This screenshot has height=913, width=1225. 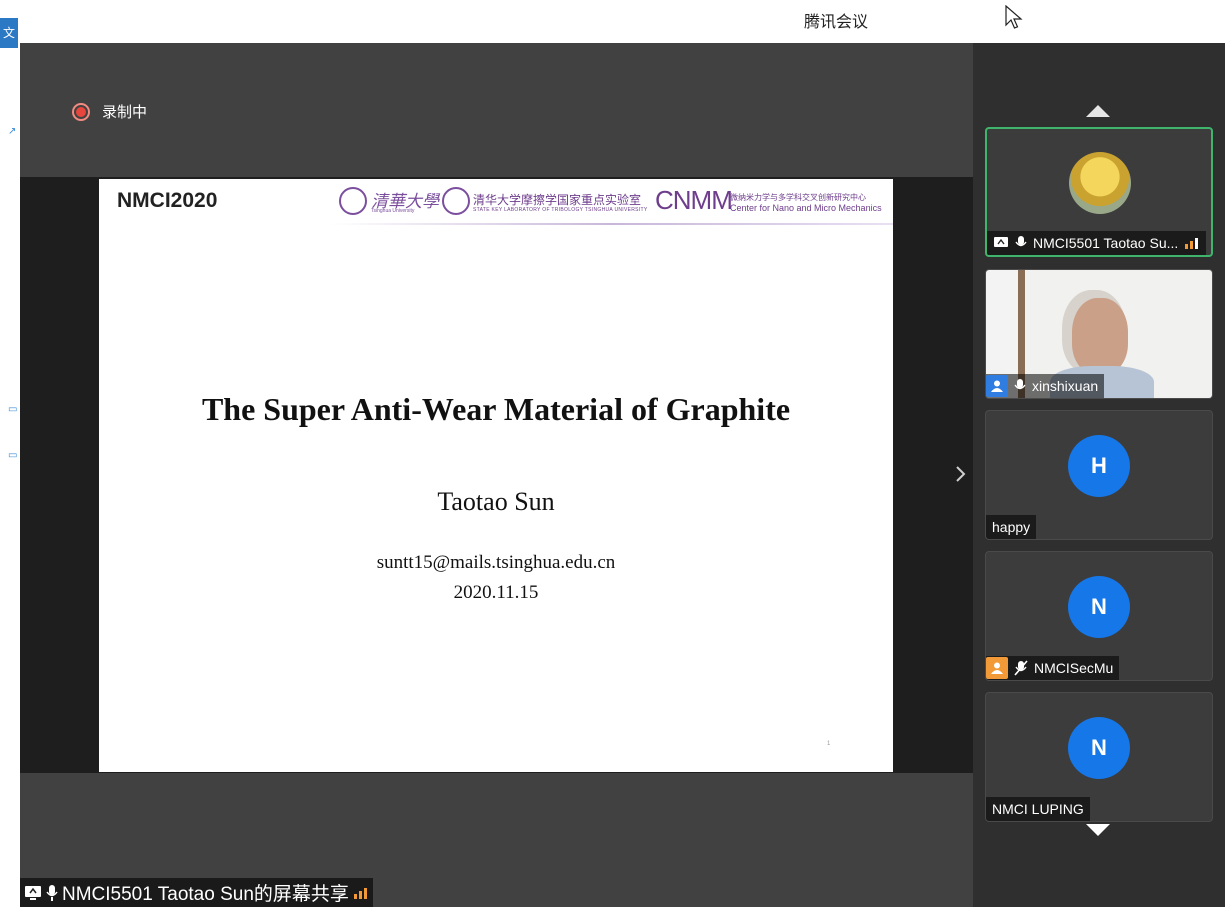 I want to click on participant-tile-xinshixuan: xinshixuan, so click(x=1099, y=334).